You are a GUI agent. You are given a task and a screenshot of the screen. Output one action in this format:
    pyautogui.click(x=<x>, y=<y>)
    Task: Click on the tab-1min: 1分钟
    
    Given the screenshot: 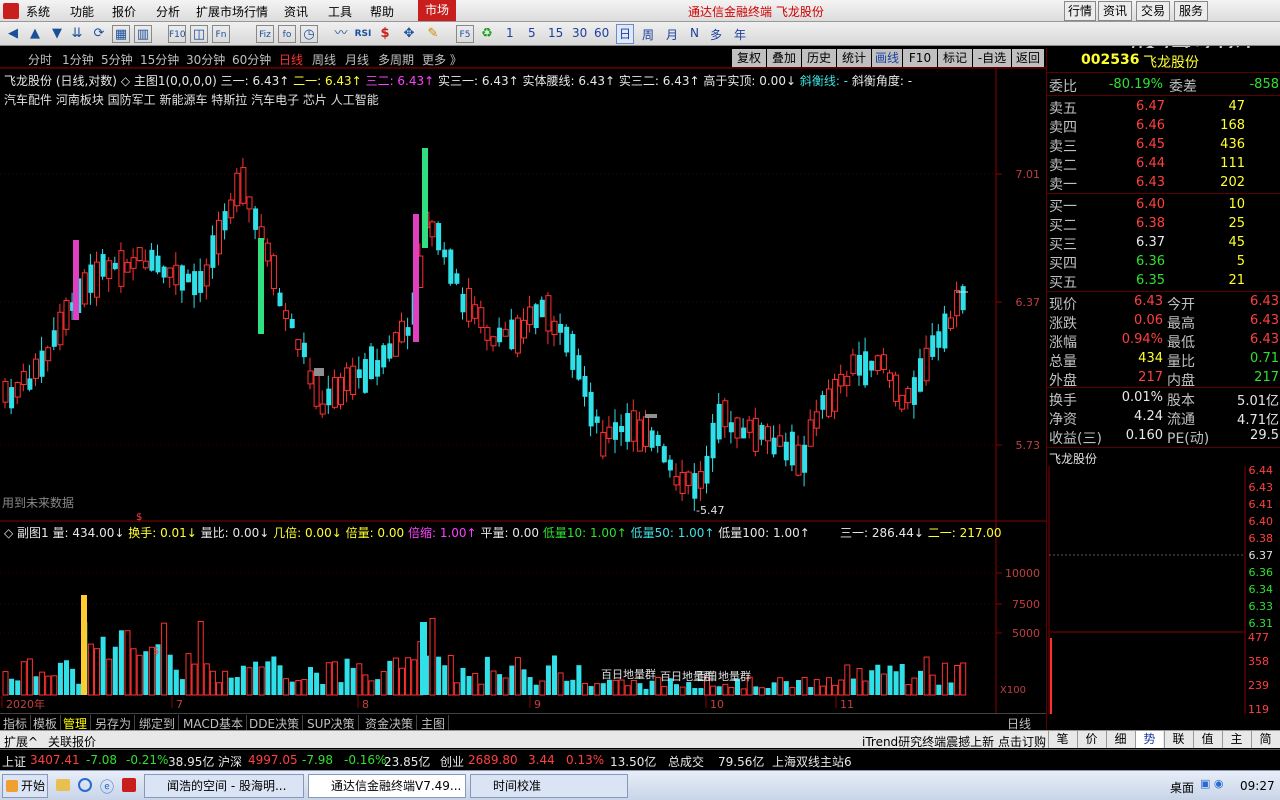 What is the action you would take?
    pyautogui.click(x=78, y=59)
    